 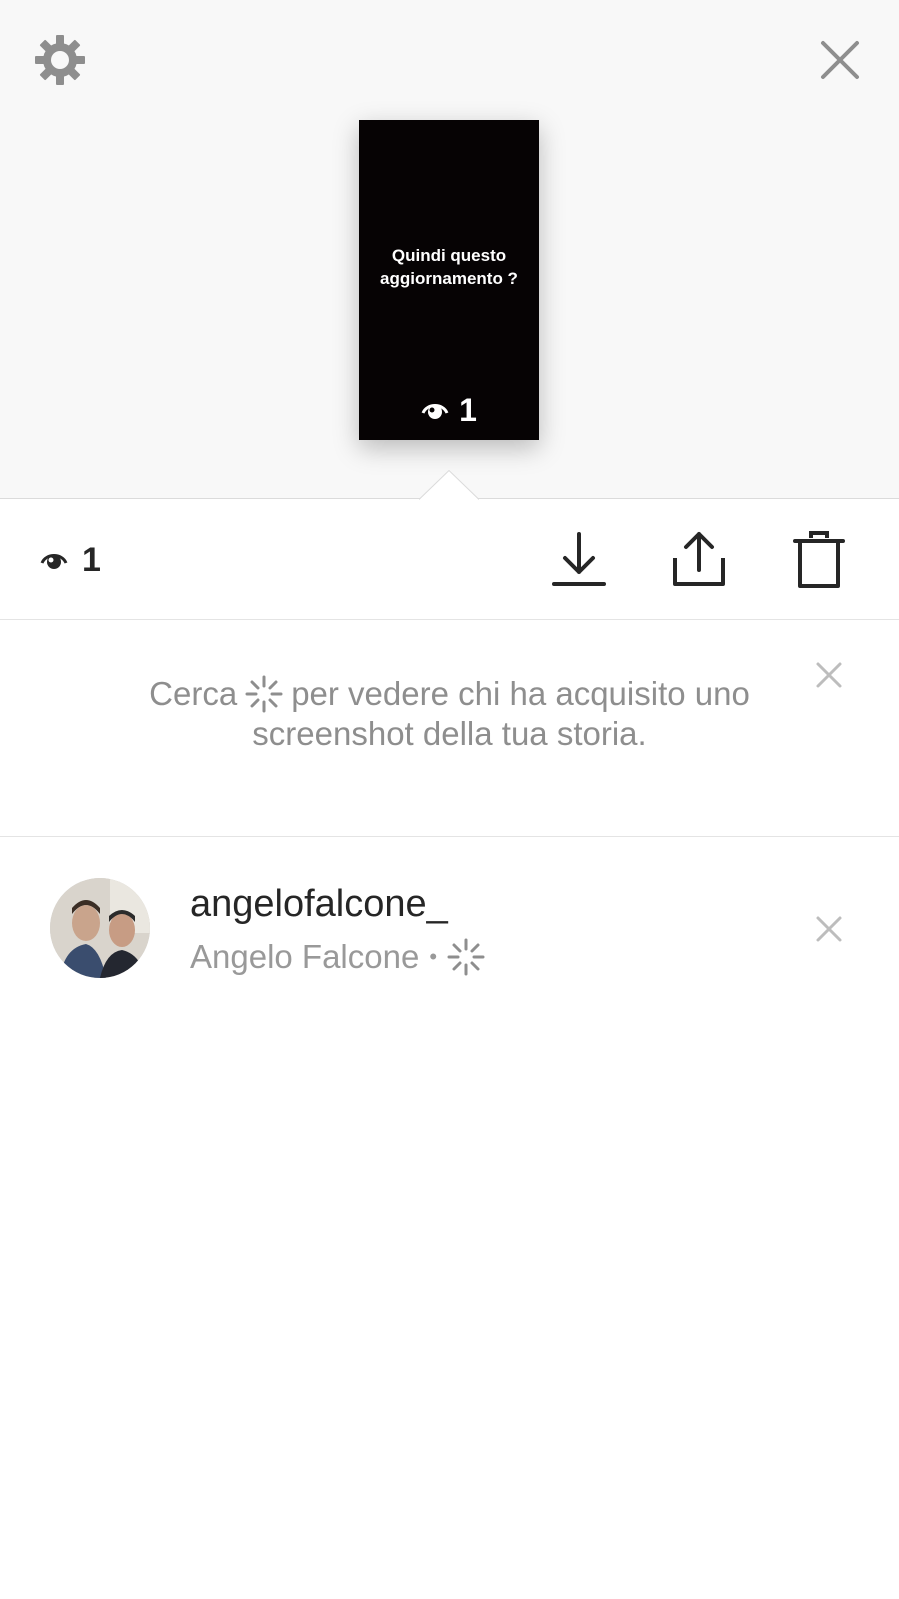 What do you see at coordinates (579, 560) in the screenshot?
I see `download-icon` at bounding box center [579, 560].